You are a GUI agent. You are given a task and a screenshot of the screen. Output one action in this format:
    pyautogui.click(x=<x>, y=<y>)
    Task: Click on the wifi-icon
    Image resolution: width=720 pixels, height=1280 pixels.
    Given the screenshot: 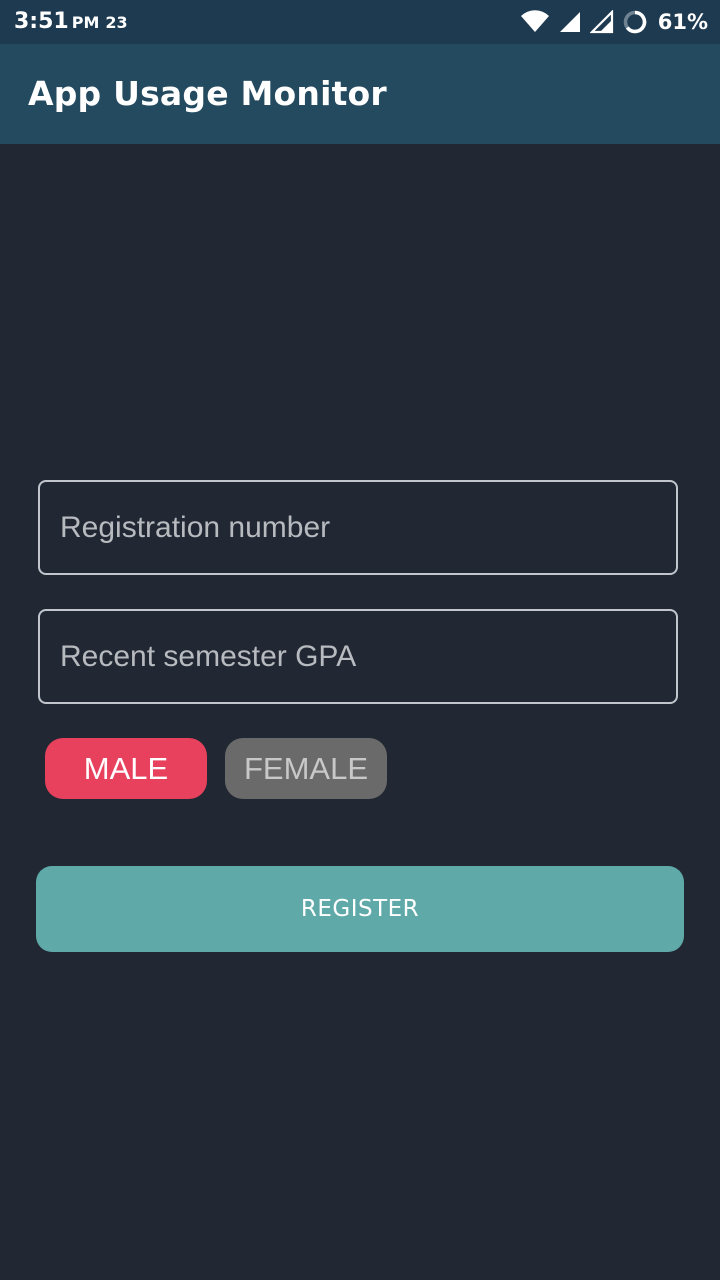 What is the action you would take?
    pyautogui.click(x=535, y=22)
    